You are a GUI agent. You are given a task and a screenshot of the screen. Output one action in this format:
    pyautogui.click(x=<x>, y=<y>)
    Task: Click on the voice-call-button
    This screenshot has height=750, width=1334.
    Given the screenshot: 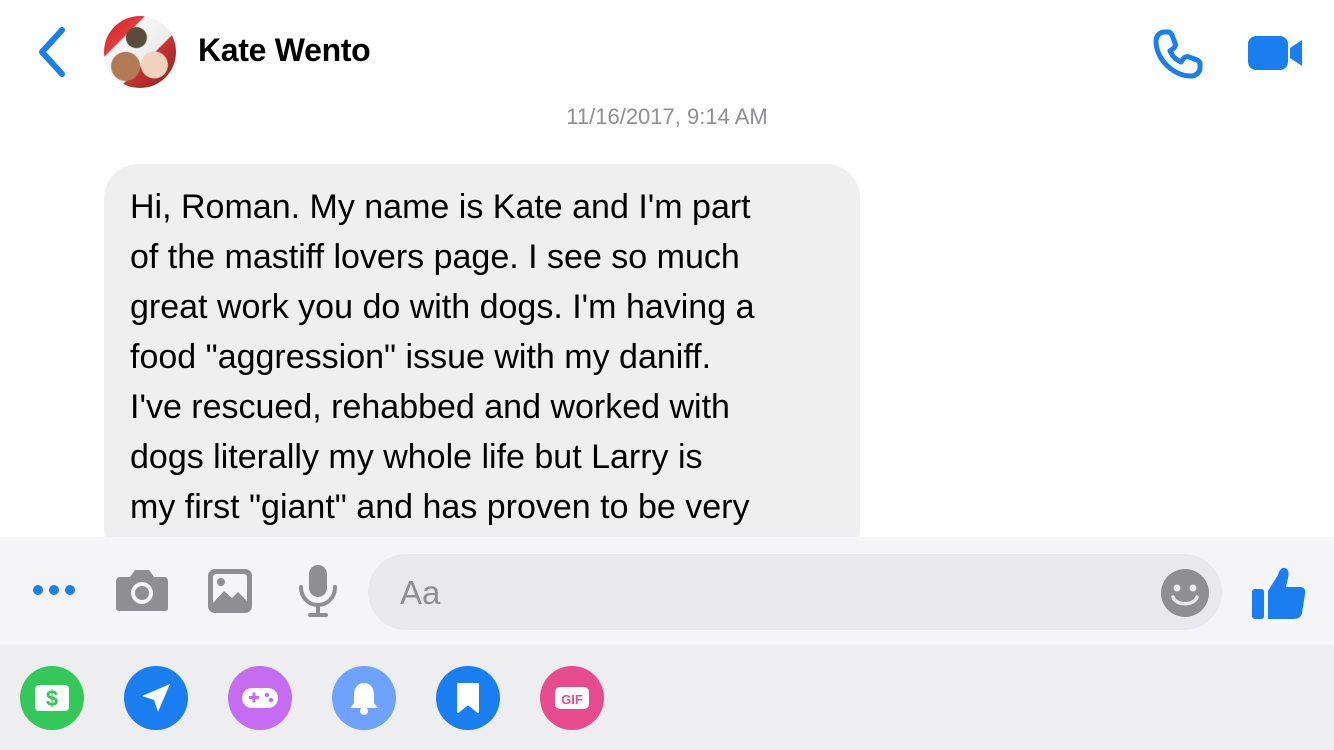 What is the action you would take?
    pyautogui.click(x=1178, y=54)
    